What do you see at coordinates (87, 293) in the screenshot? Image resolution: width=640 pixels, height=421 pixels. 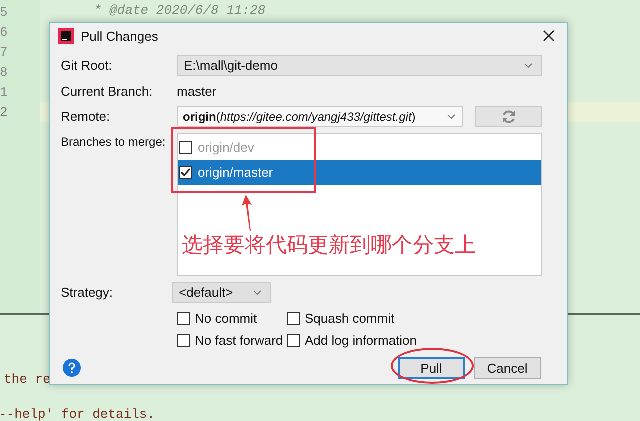 I see `field-label: Strategy:` at bounding box center [87, 293].